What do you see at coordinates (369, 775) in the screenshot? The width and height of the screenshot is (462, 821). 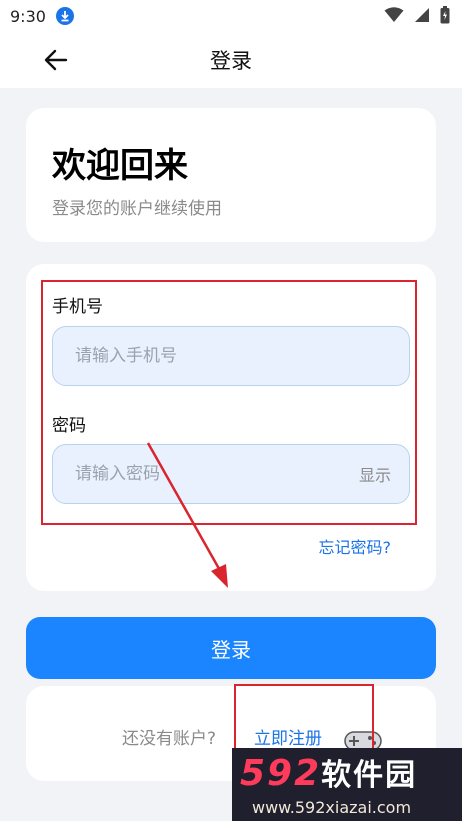 I see `watermark-name: 软件园` at bounding box center [369, 775].